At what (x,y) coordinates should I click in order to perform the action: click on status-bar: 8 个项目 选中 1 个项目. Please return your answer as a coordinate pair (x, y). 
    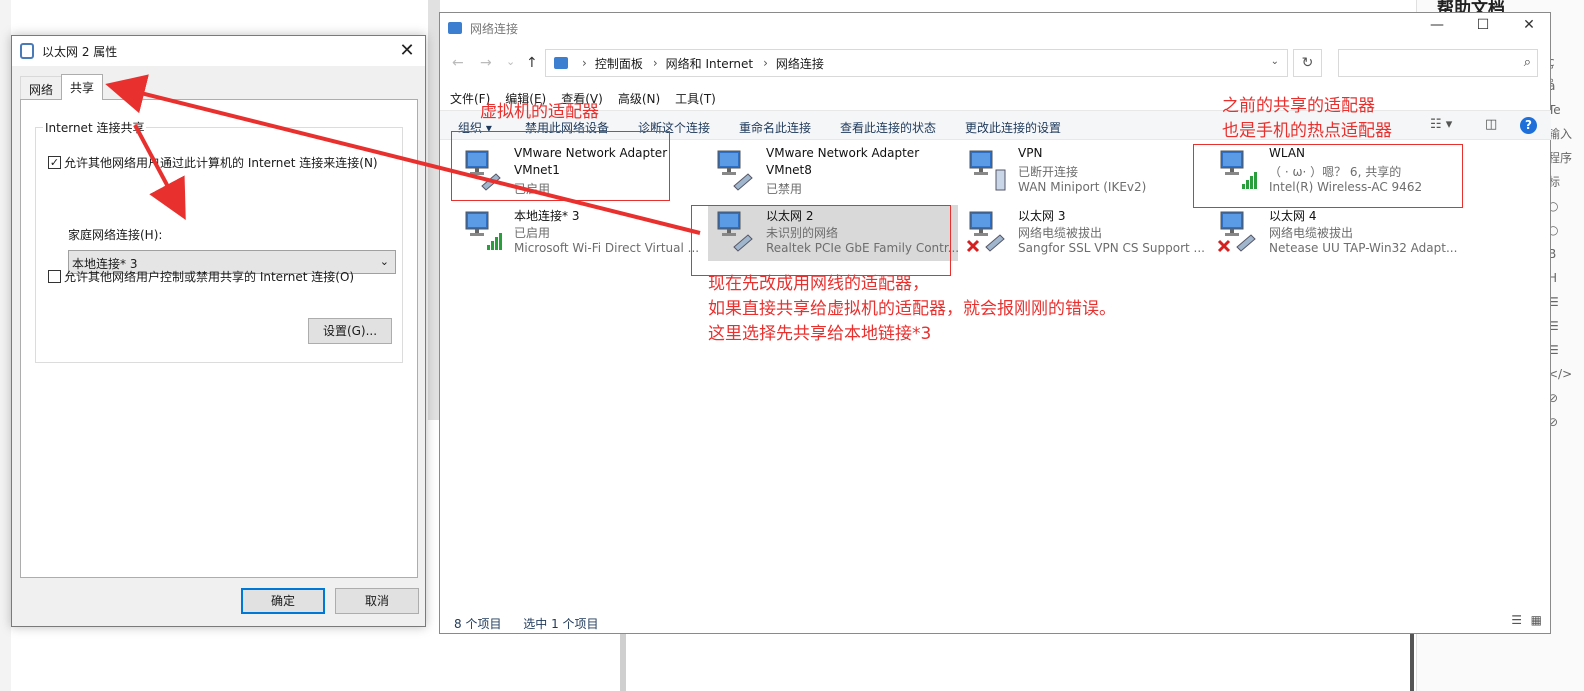
    Looking at the image, I should click on (535, 623).